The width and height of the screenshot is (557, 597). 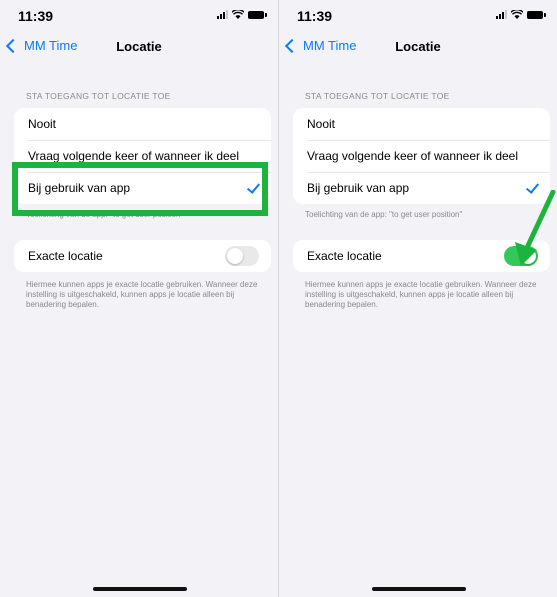 What do you see at coordinates (235, 256) in the screenshot?
I see `toggle-knob` at bounding box center [235, 256].